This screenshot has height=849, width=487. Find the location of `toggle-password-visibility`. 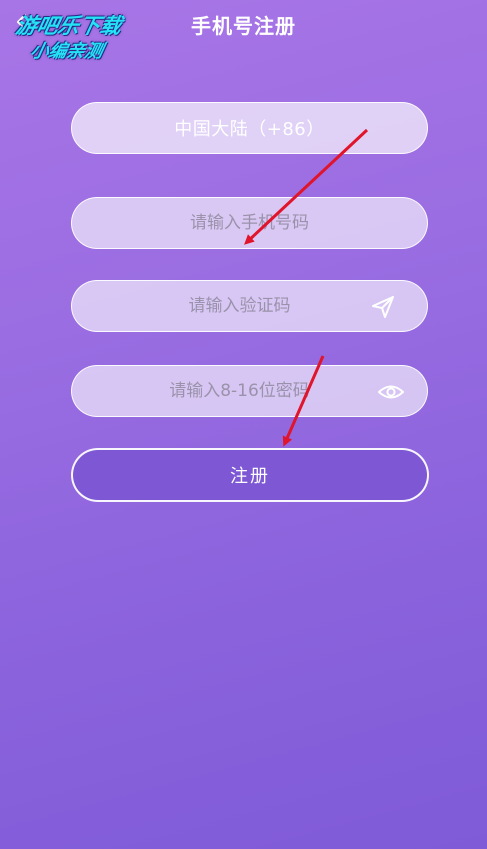

toggle-password-visibility is located at coordinates (391, 392).